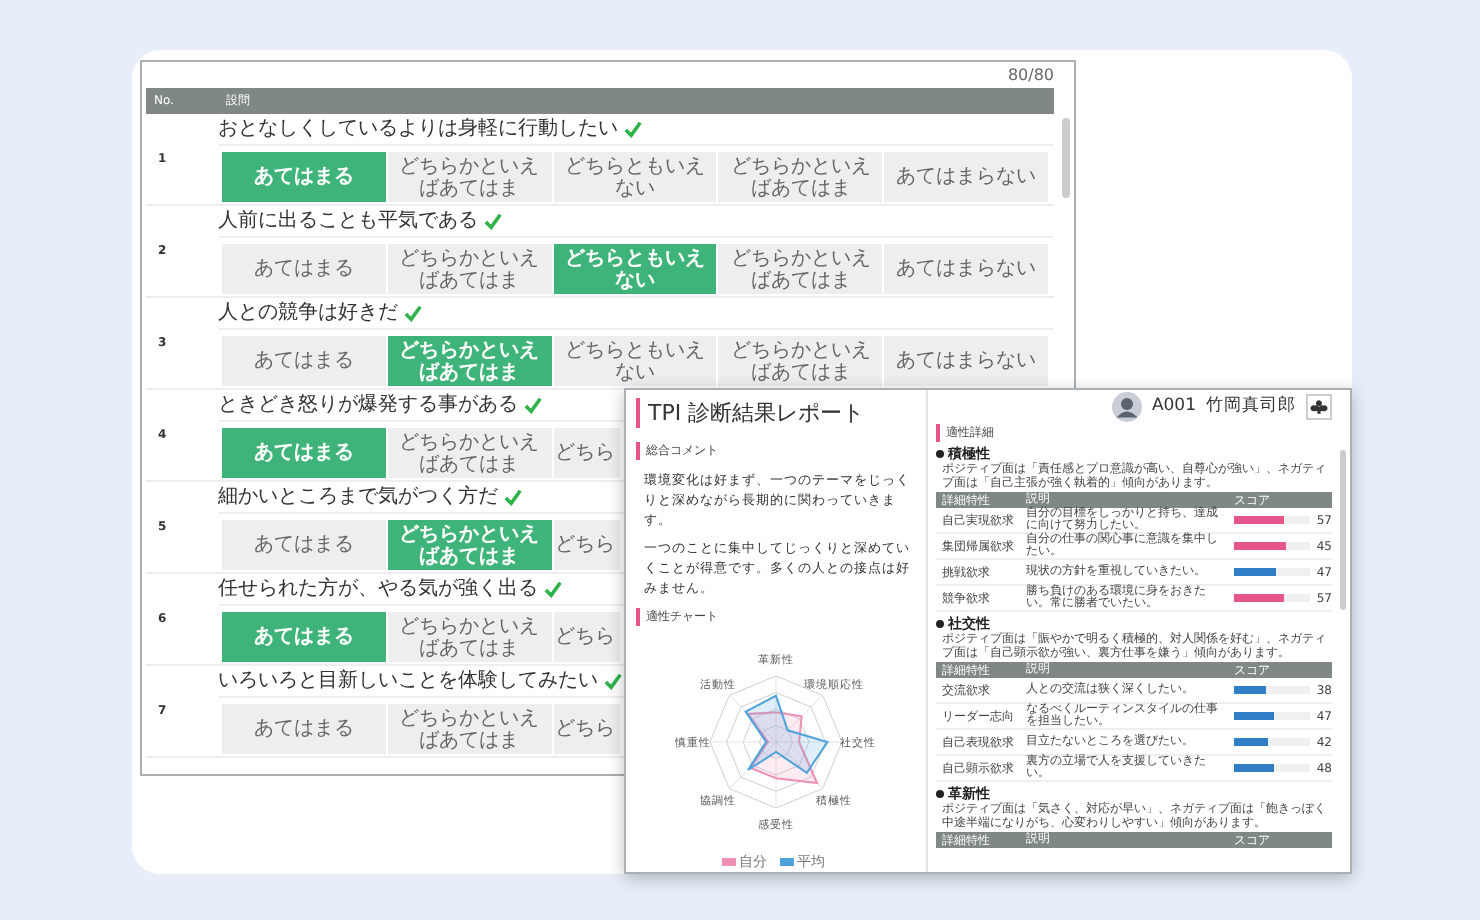  Describe the element at coordinates (358, 496) in the screenshot. I see `question-text: 細かいところまで気がつく方だ` at that location.